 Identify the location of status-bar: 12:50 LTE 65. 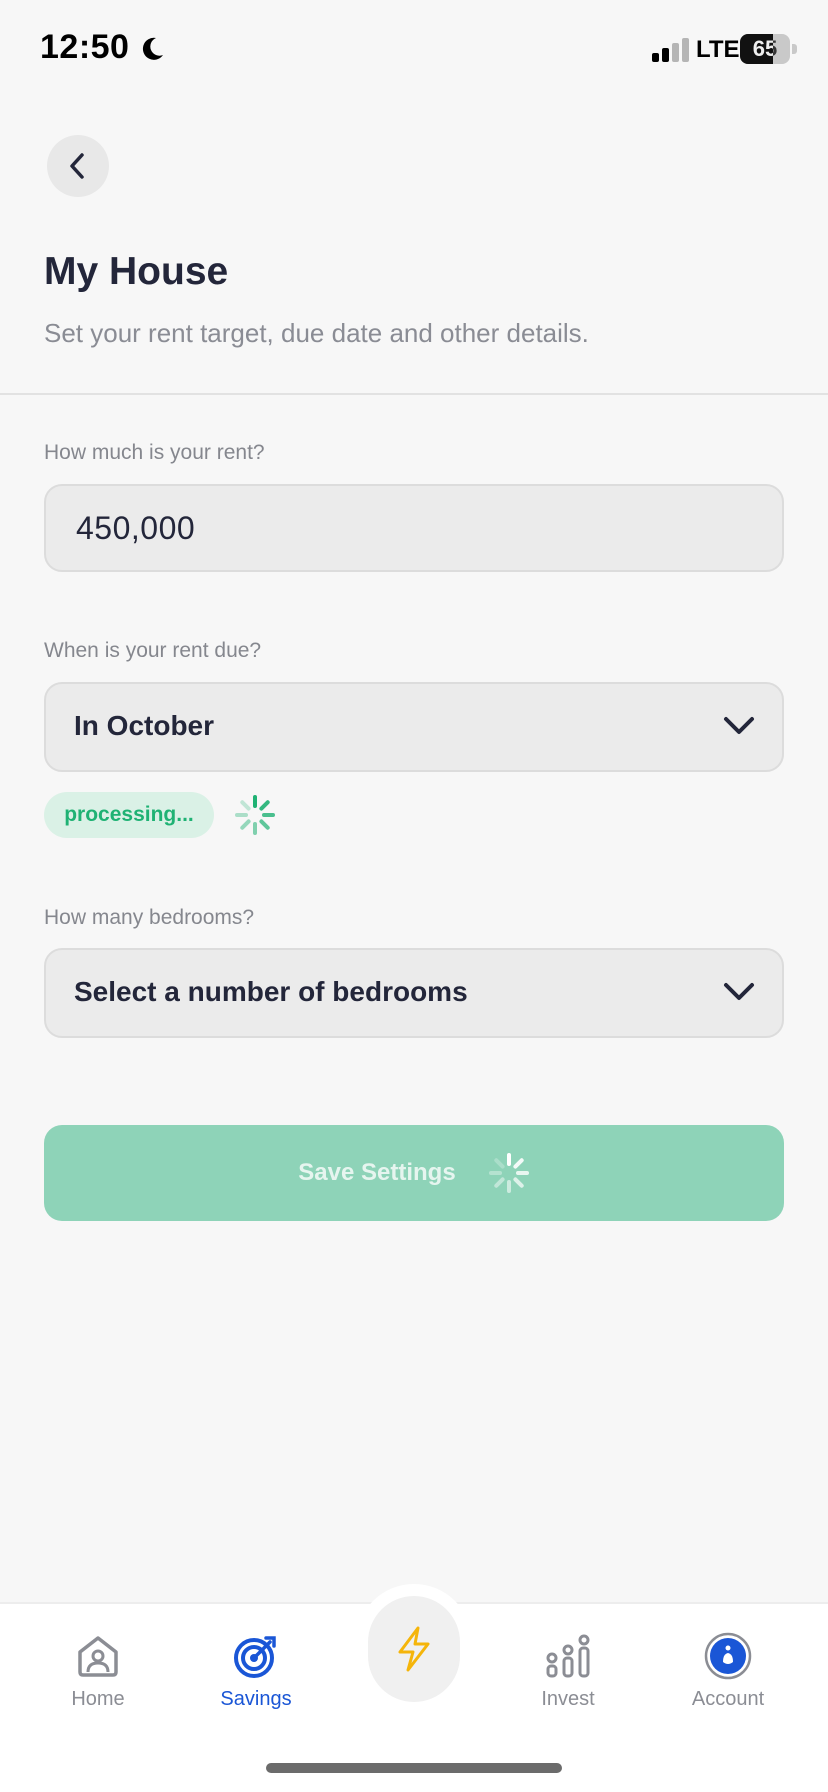
(414, 50).